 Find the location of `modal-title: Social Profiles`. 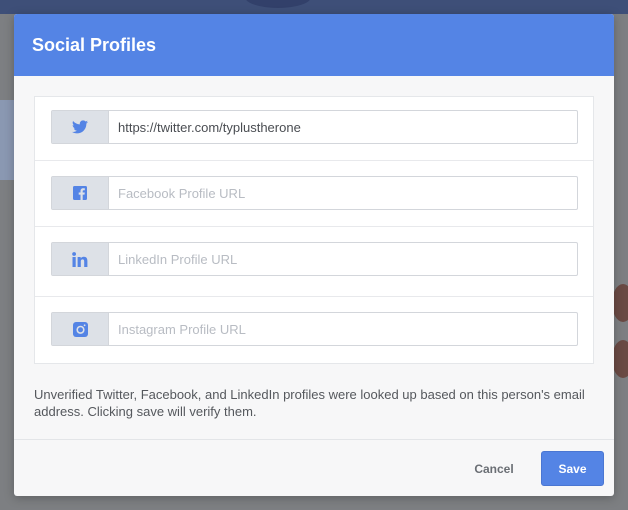

modal-title: Social Profiles is located at coordinates (94, 44).